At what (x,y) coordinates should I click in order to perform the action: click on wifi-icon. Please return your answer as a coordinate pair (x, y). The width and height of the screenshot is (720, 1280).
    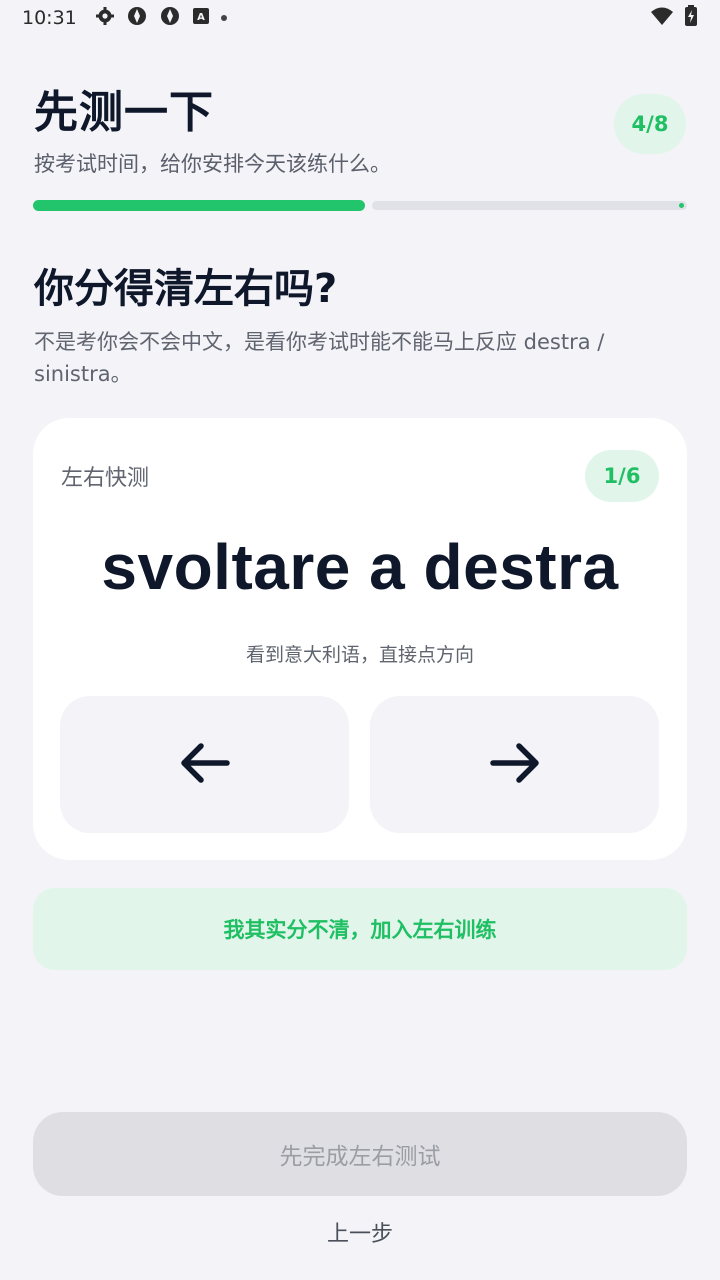
    Looking at the image, I should click on (662, 18).